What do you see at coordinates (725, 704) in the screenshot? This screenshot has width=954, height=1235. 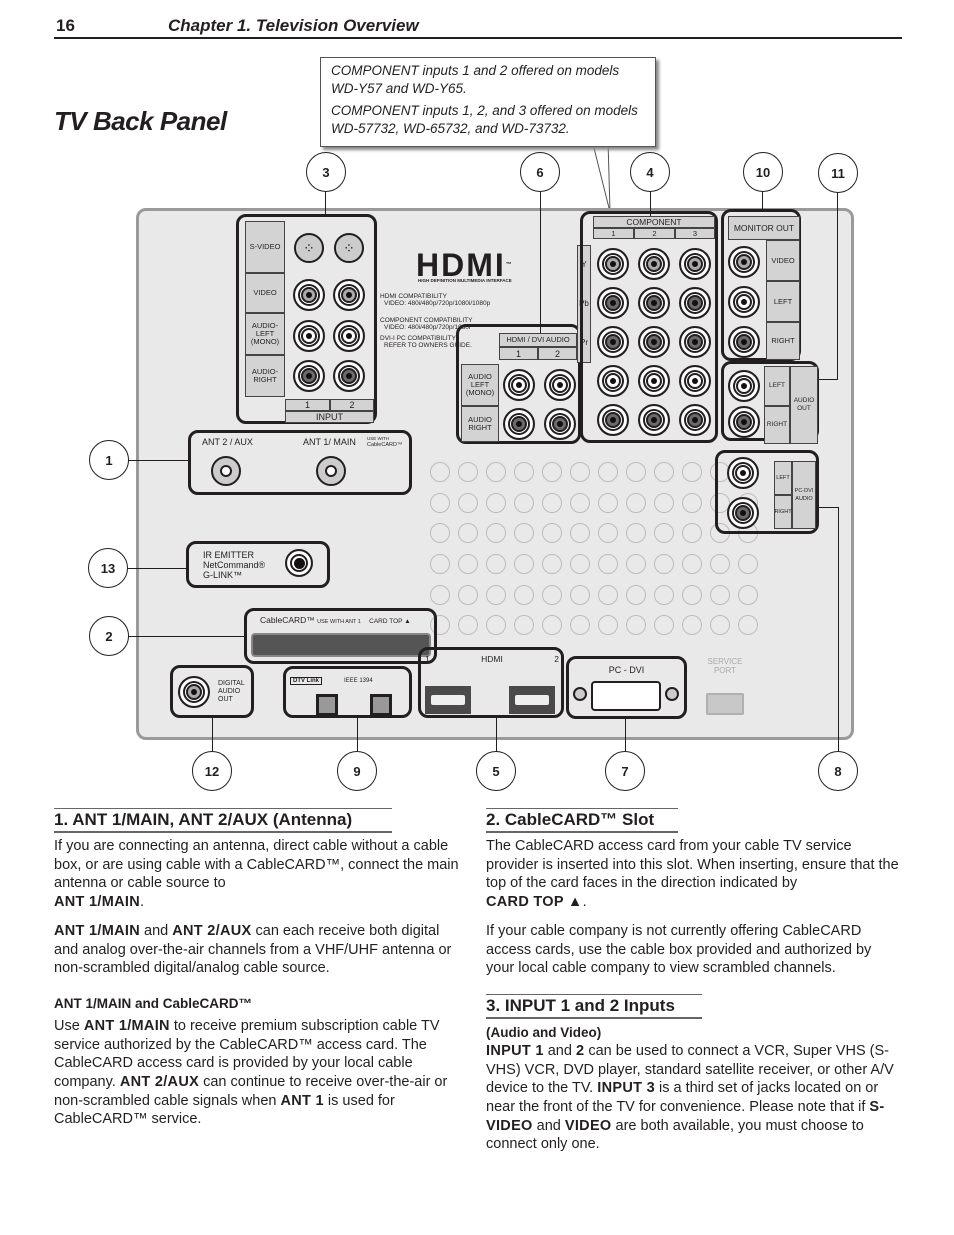 I see `service-port` at bounding box center [725, 704].